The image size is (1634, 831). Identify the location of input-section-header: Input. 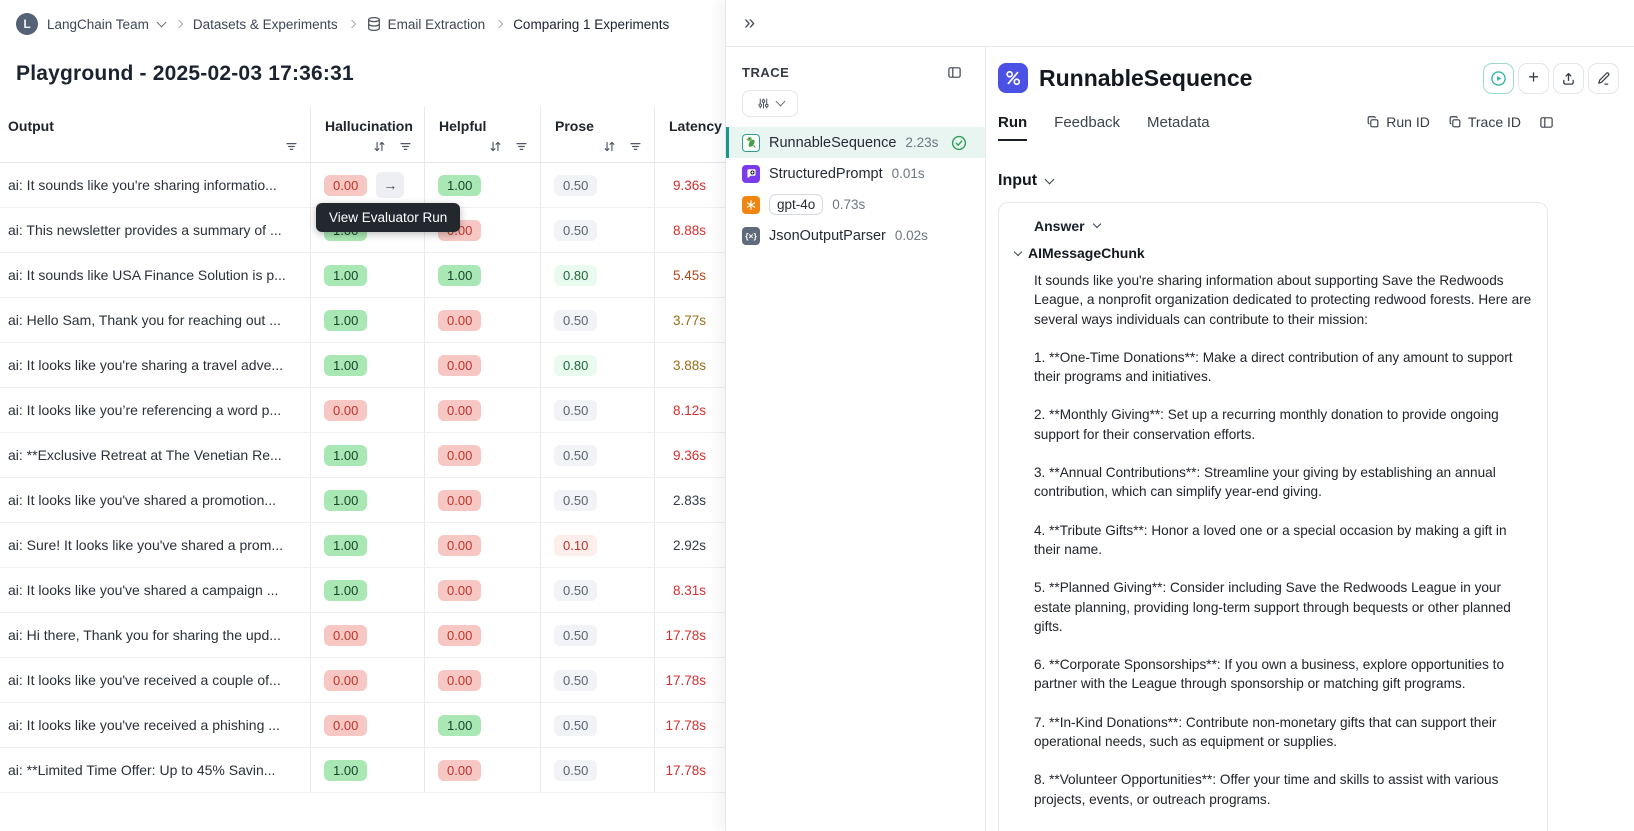
(1316, 181).